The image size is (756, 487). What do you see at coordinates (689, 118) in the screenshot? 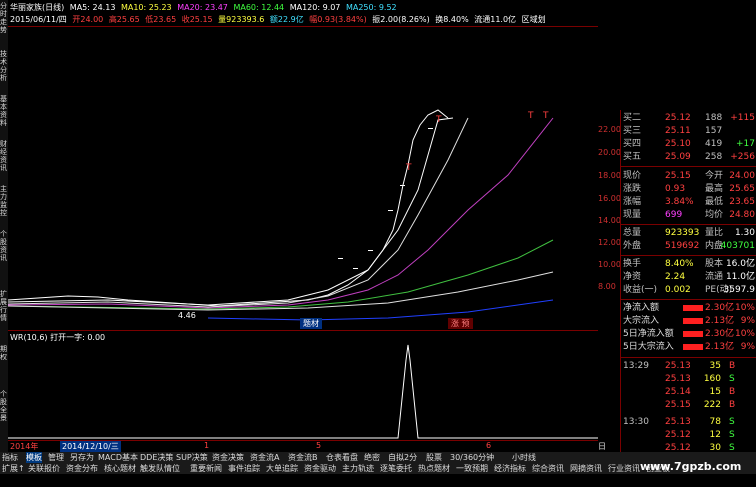
I see `bid-row: 买二 25.12 188 +115` at bounding box center [689, 118].